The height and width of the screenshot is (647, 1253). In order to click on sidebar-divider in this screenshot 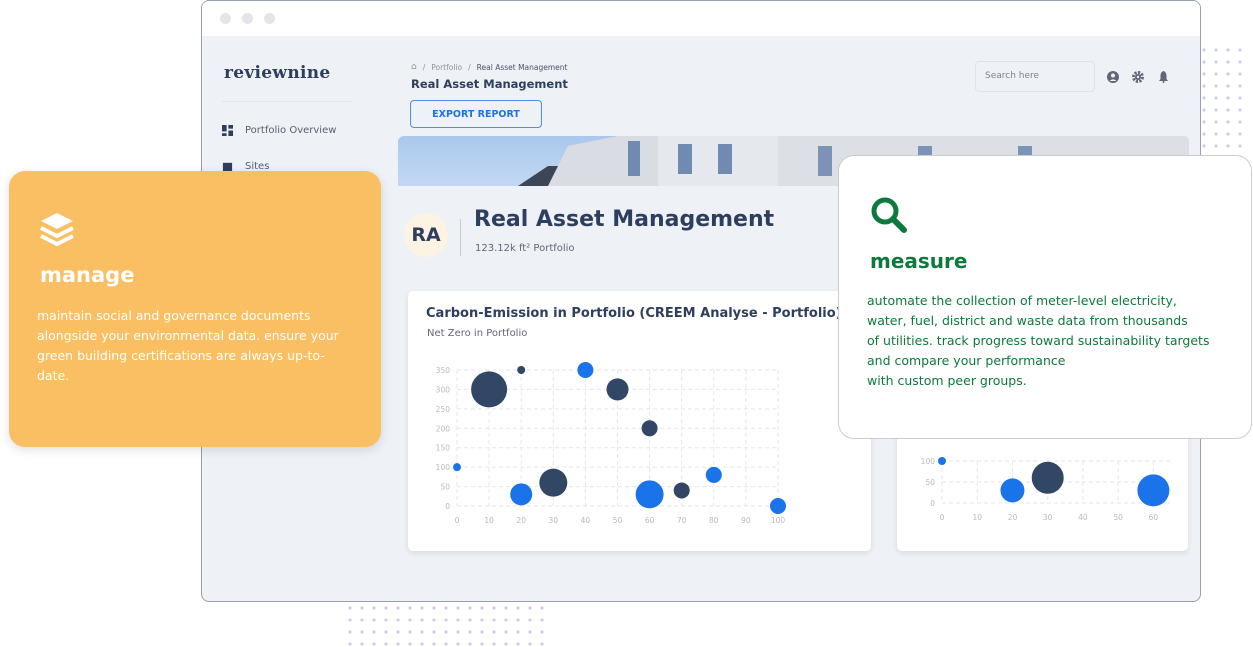, I will do `click(287, 101)`.